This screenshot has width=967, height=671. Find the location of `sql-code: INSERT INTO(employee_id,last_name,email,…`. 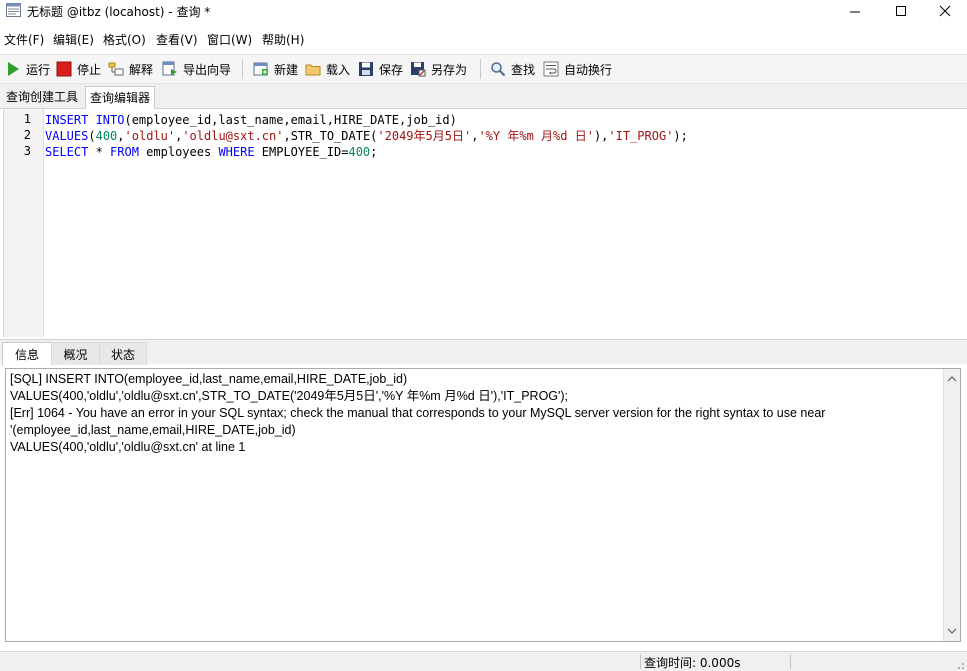

sql-code: INSERT INTO(employee_id,last_name,email,… is located at coordinates (366, 136).